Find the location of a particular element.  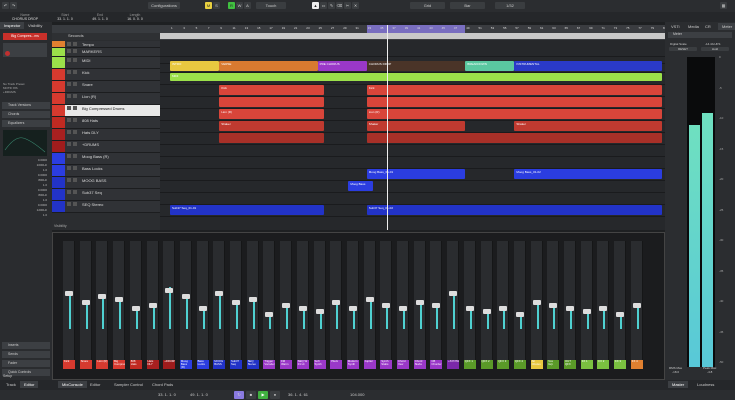

channel-name: Moog Bass (R) is located at coordinates (185, 364).